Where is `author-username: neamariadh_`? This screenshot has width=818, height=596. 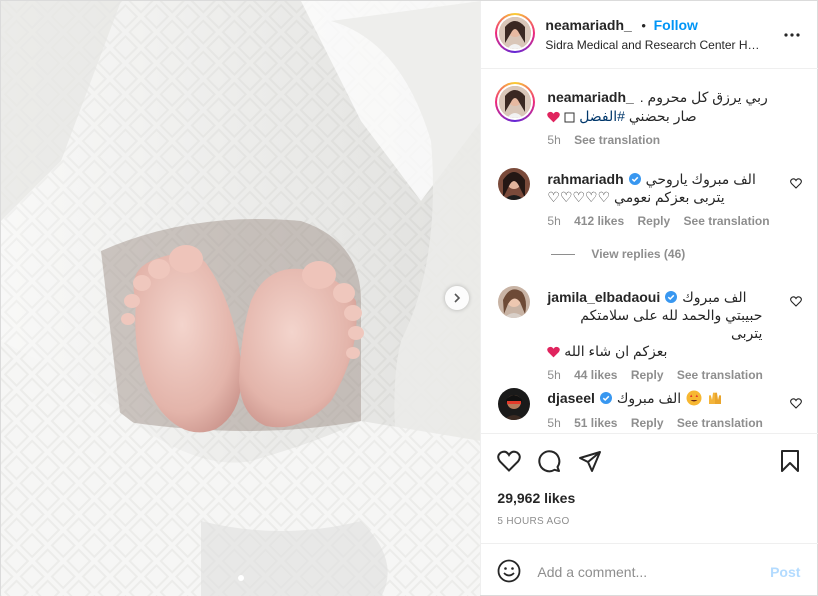
author-username: neamariadh_ is located at coordinates (588, 25).